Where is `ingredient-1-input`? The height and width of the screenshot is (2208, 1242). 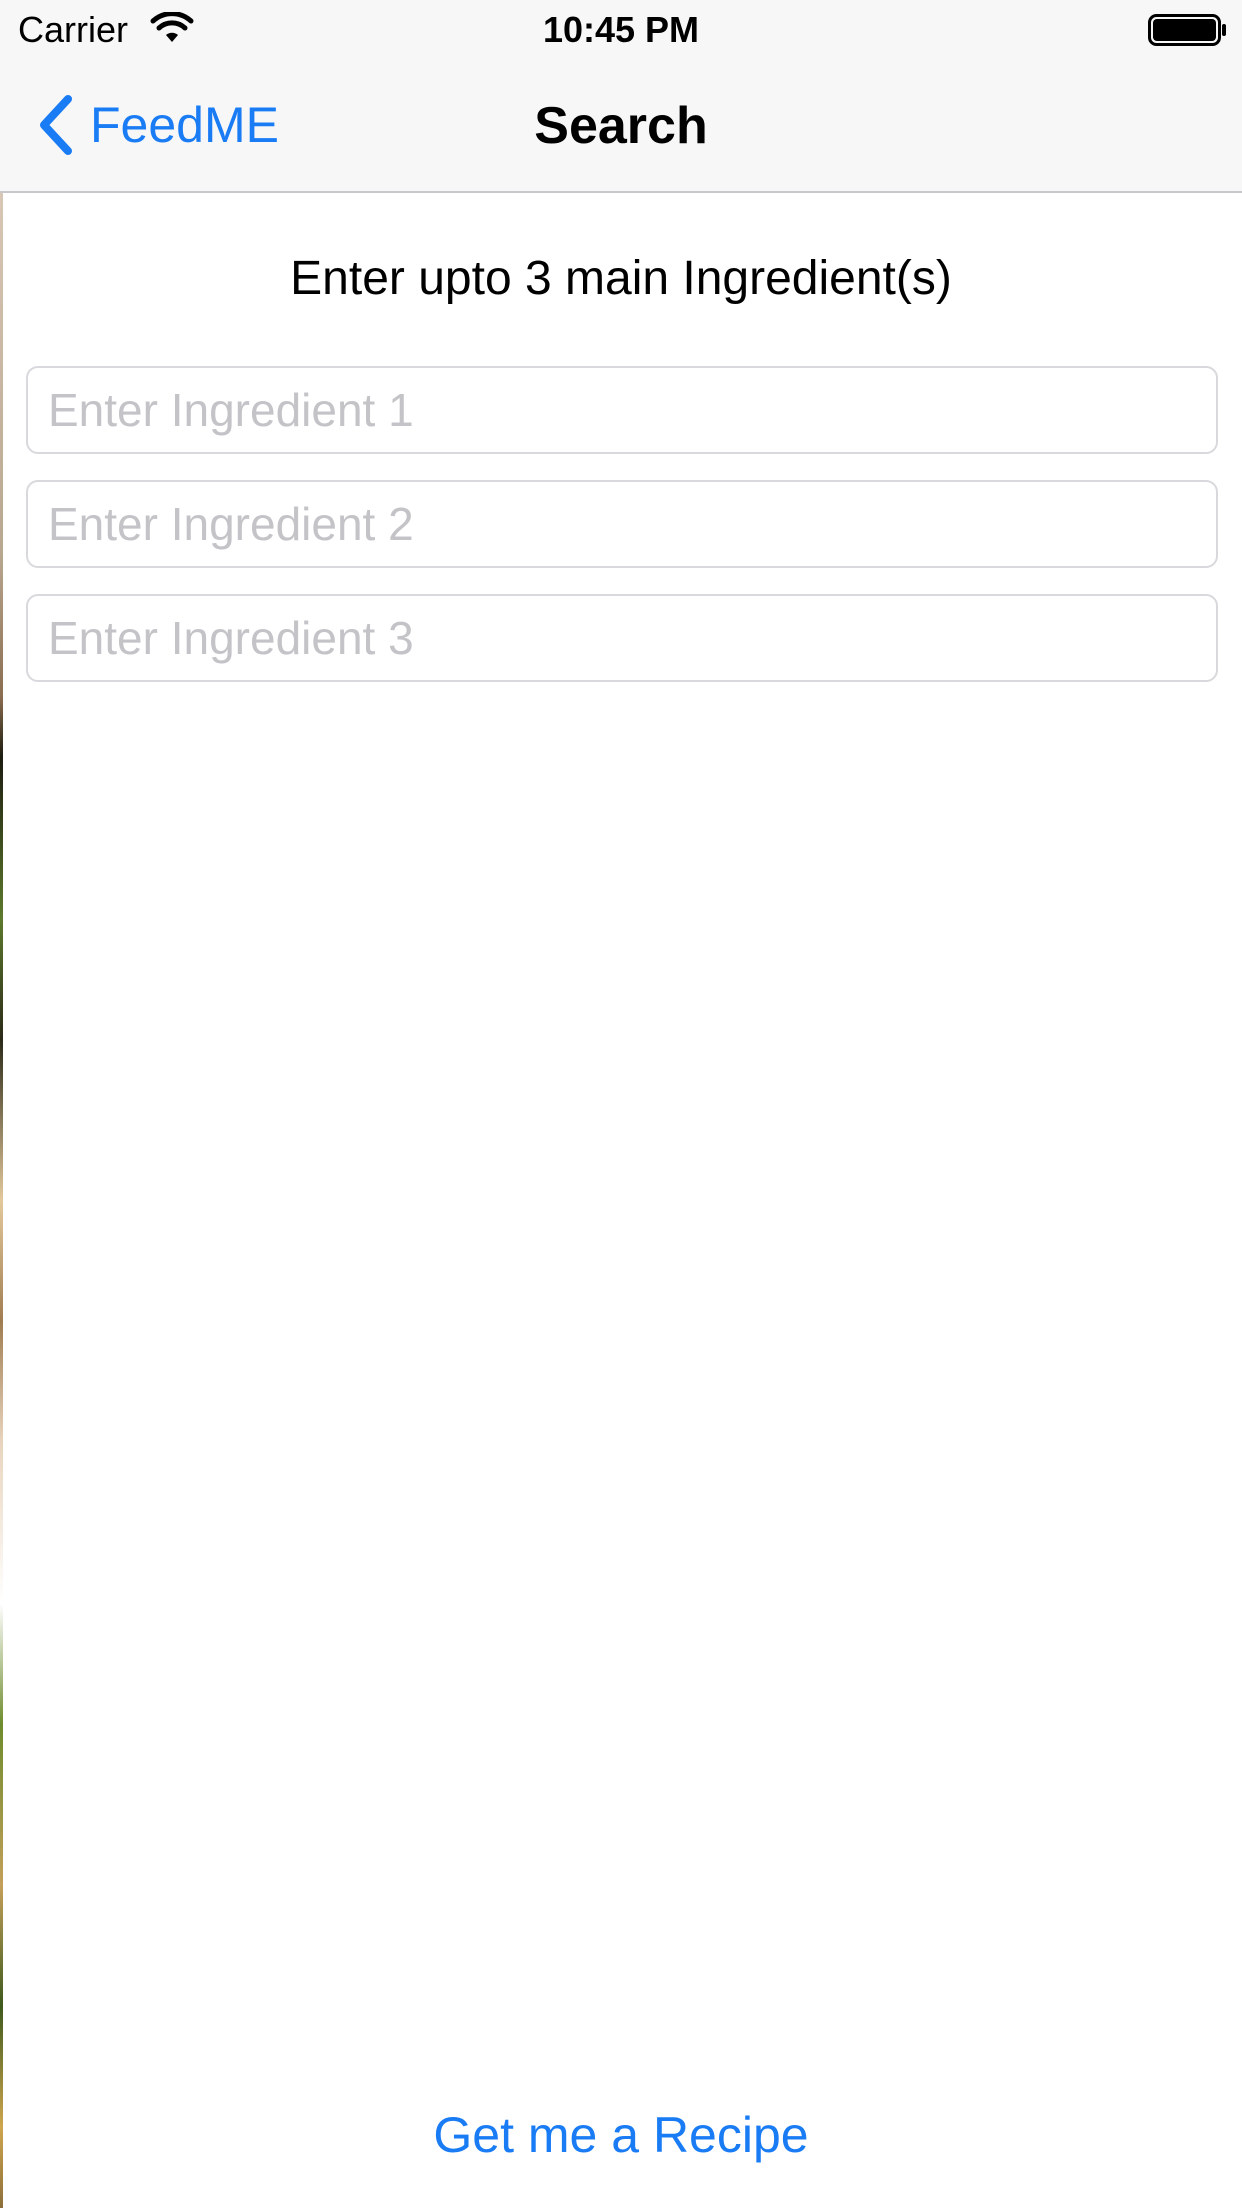
ingredient-1-input is located at coordinates (622, 410).